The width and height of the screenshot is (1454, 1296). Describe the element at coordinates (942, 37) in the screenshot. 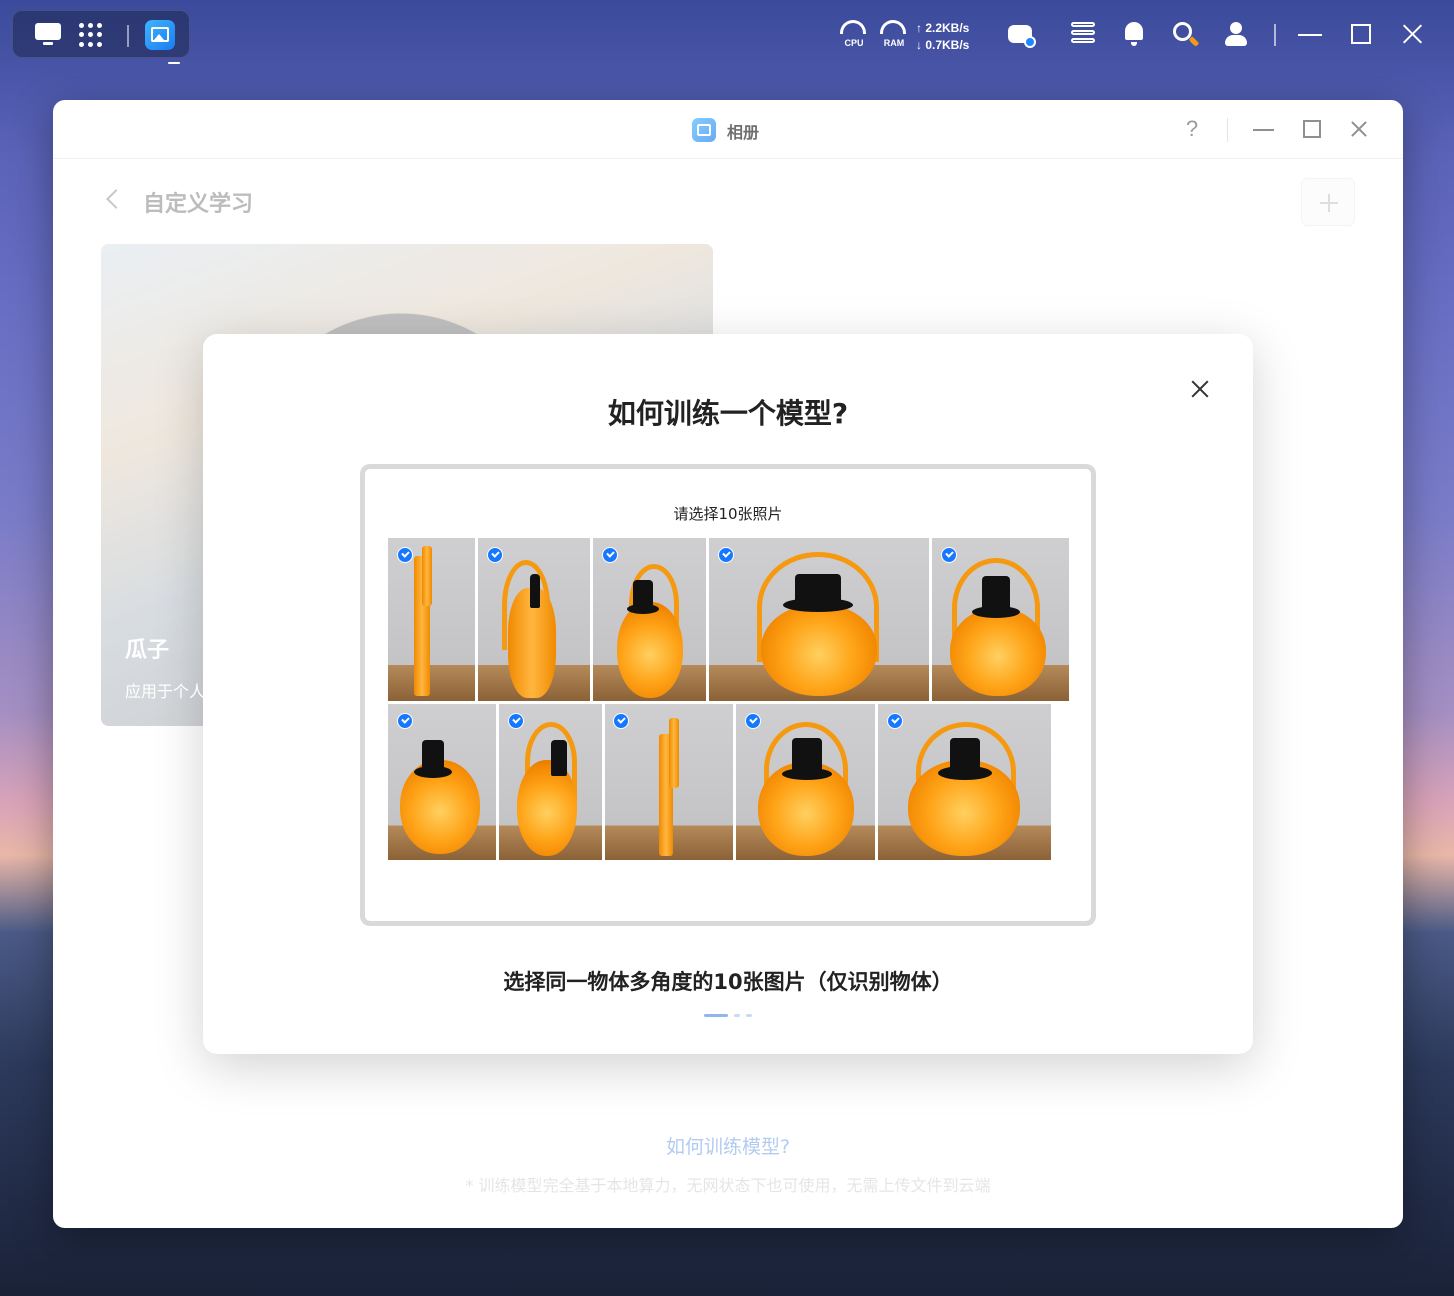

I see `network-speed: ↑ 2.2KB/s ↓ 0.7KB/s` at that location.